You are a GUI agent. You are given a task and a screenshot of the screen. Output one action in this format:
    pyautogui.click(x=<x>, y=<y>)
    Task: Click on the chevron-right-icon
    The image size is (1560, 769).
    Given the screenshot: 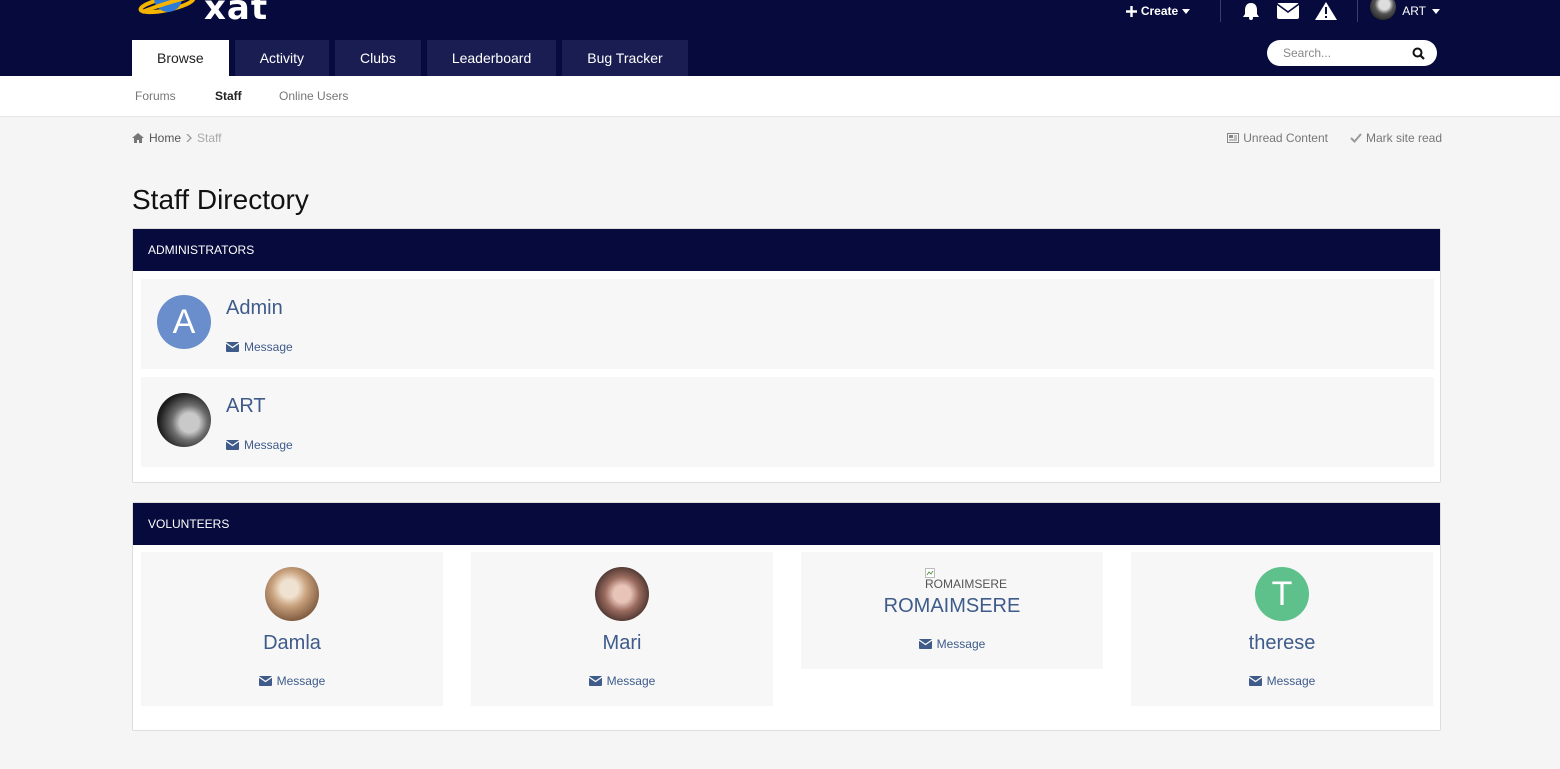 What is the action you would take?
    pyautogui.click(x=189, y=138)
    